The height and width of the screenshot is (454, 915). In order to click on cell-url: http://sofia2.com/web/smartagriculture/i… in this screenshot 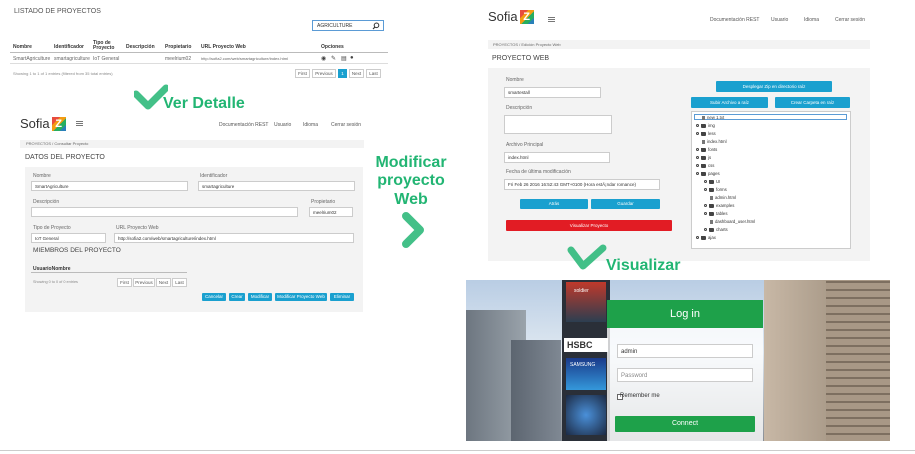, I will do `click(244, 58)`.